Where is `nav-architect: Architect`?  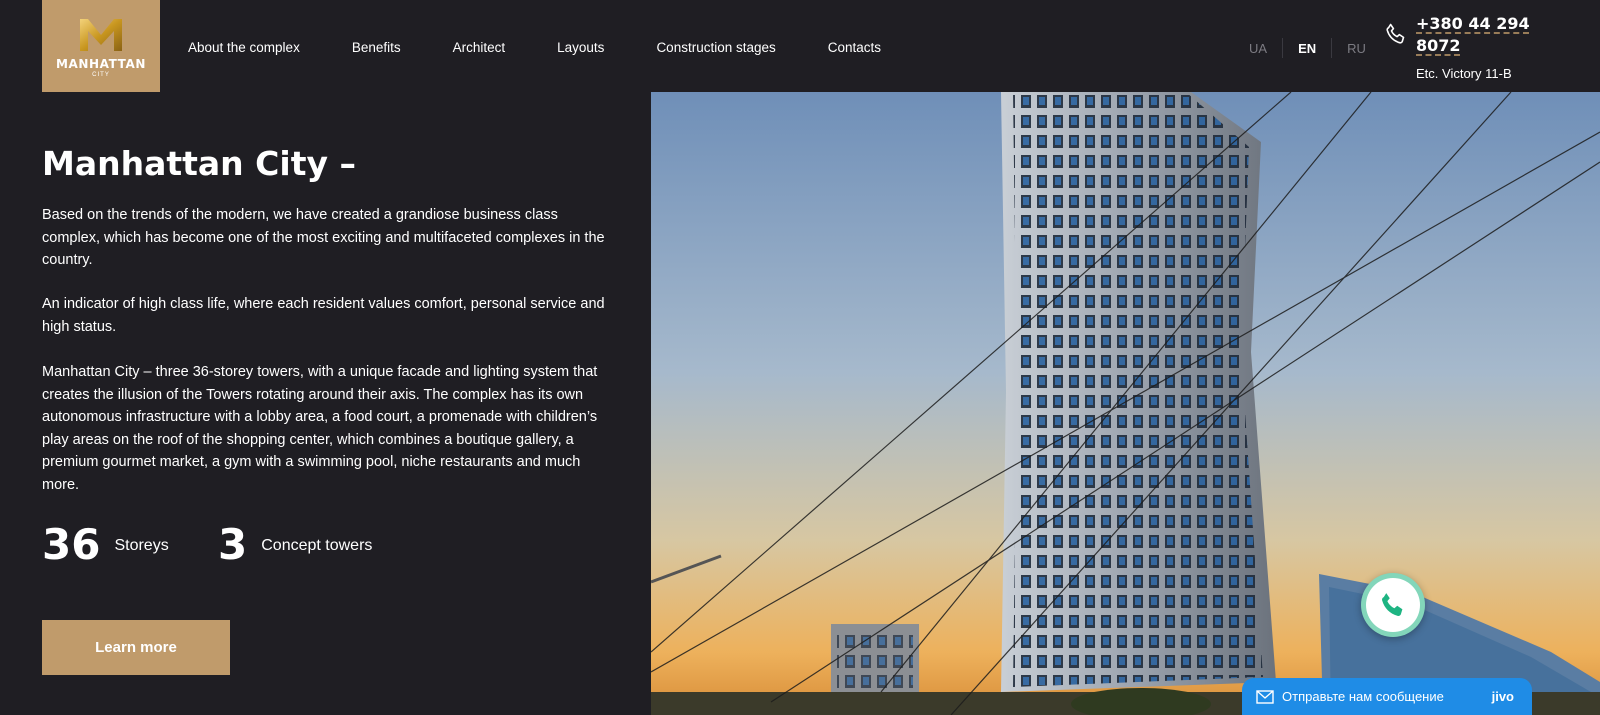
nav-architect: Architect is located at coordinates (479, 47).